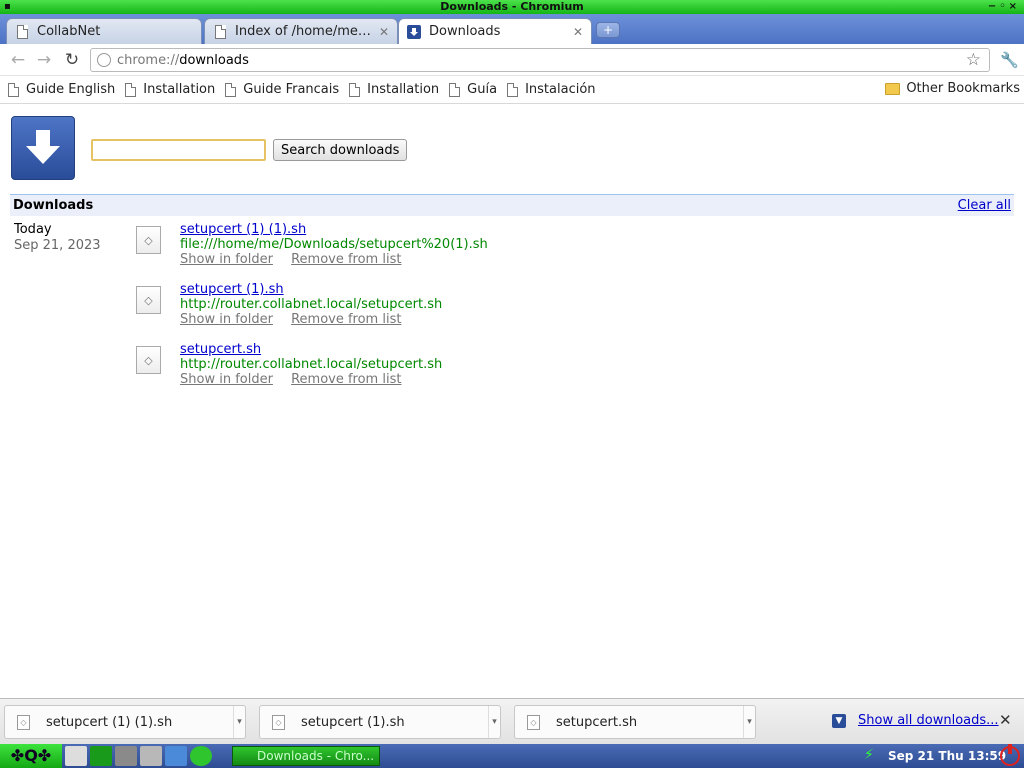 The image size is (1024, 768). What do you see at coordinates (473, 89) in the screenshot?
I see `bookmark-item: Guía` at bounding box center [473, 89].